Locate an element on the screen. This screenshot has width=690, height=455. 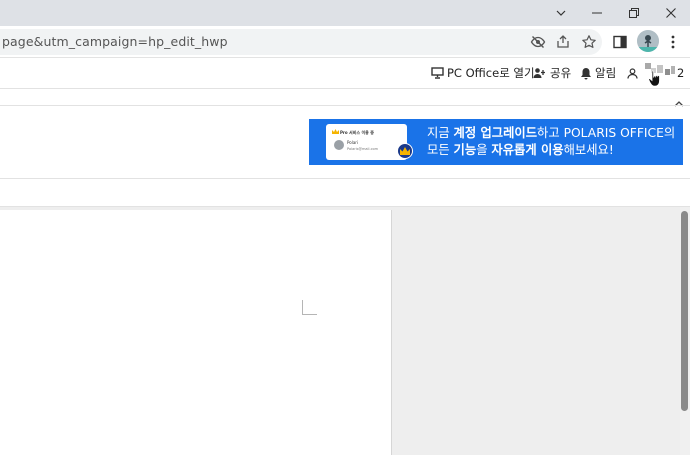
open-in-pc-office-label: PC Office로 열기 is located at coordinates (491, 73).